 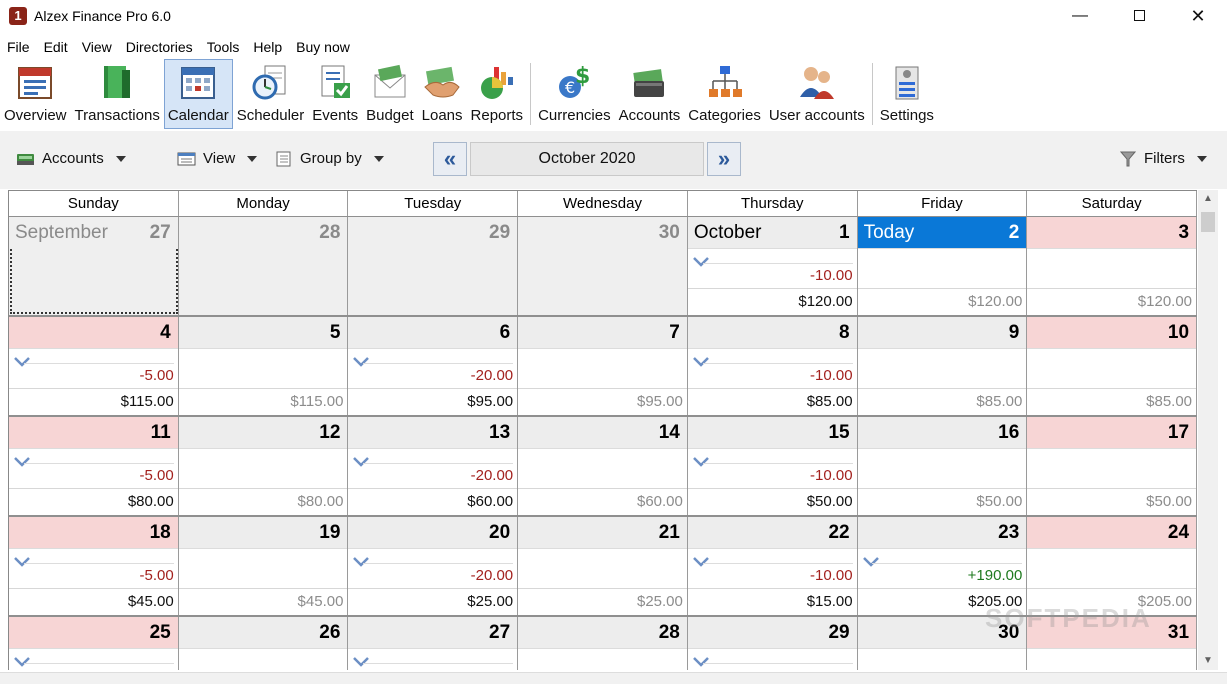 What do you see at coordinates (1208, 661) in the screenshot?
I see `scroll-down-icon: ▼` at bounding box center [1208, 661].